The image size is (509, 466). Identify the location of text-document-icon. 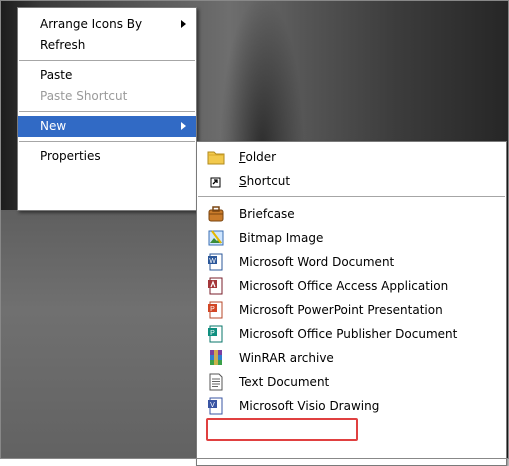
(216, 382).